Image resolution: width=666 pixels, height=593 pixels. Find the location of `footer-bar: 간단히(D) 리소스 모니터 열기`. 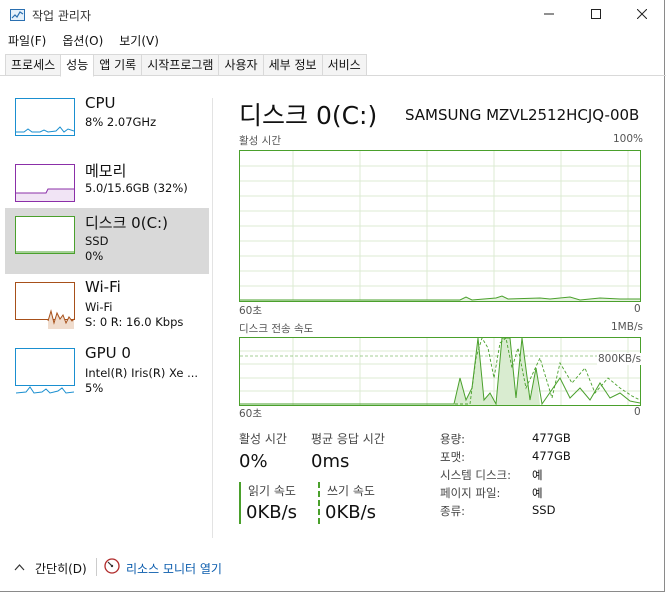

footer-bar: 간단히(D) 리소스 모니터 열기 is located at coordinates (333, 567).